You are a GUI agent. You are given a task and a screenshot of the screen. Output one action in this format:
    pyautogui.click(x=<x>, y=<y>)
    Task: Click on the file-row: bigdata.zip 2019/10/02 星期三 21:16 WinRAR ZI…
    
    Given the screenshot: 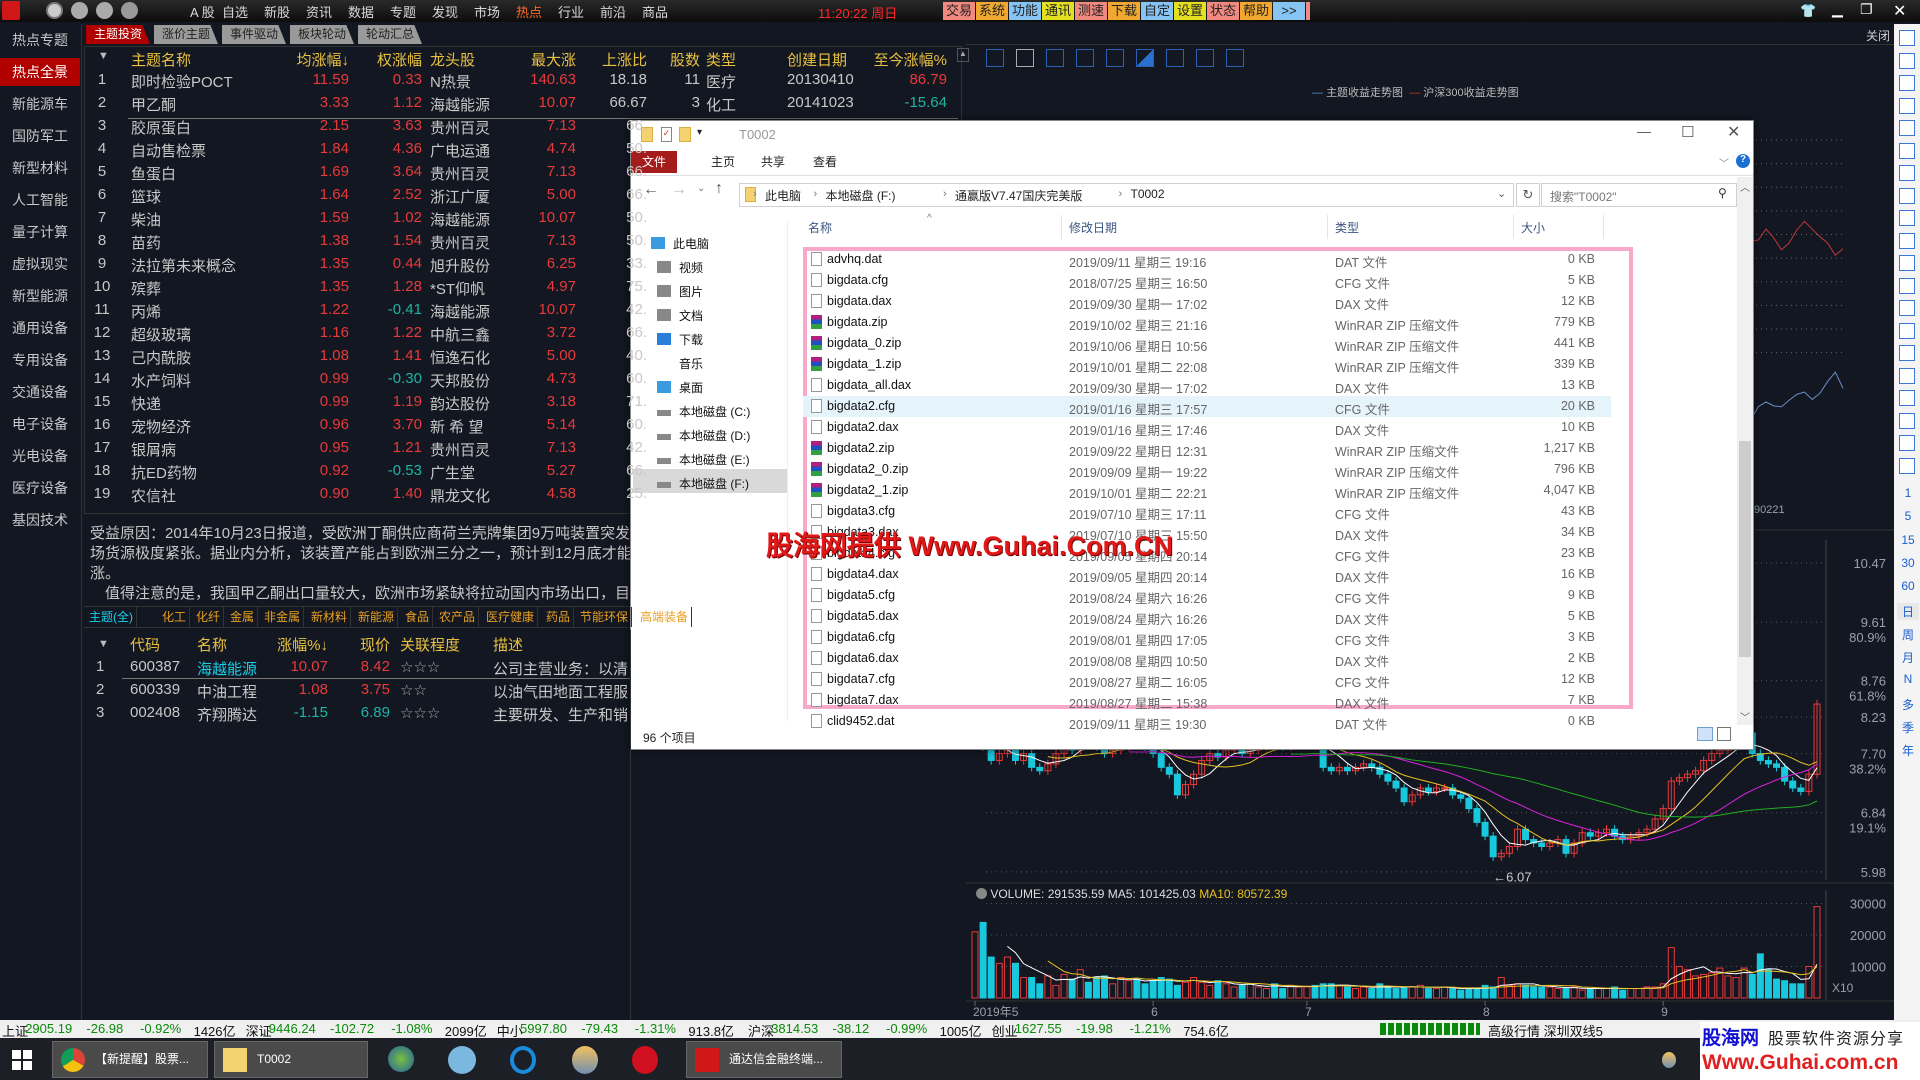 What is the action you would take?
    pyautogui.click(x=1207, y=322)
    